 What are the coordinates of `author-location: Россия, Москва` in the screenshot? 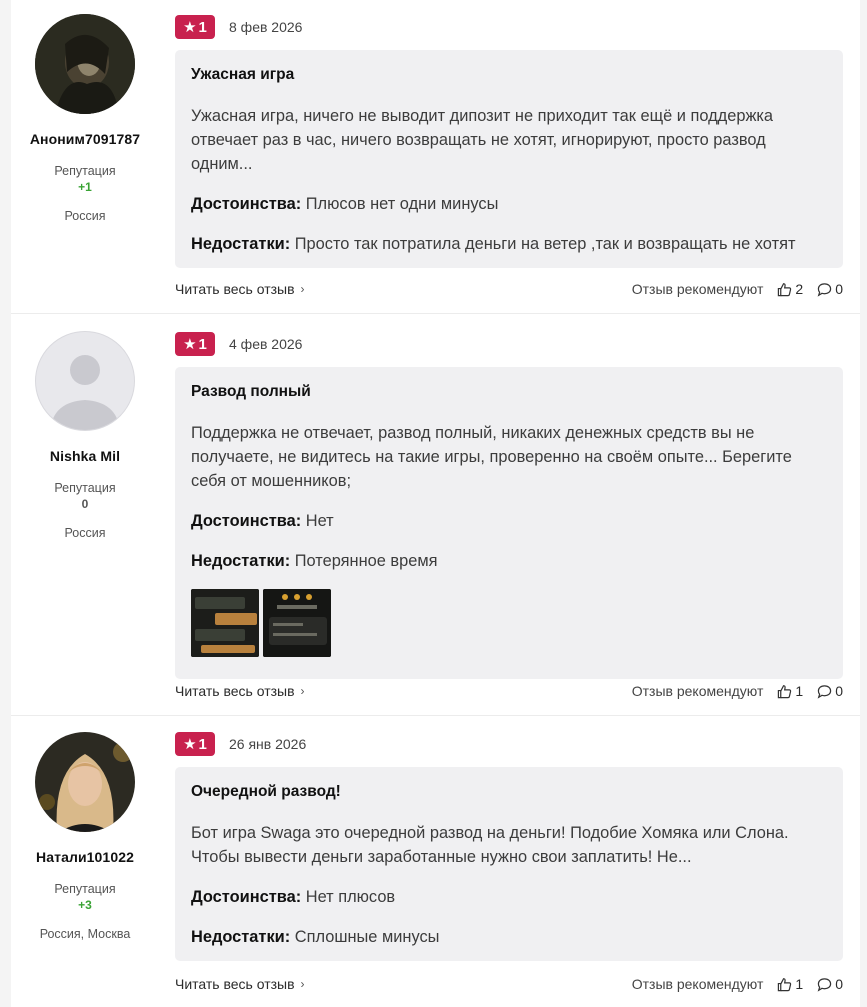 It's located at (85, 934).